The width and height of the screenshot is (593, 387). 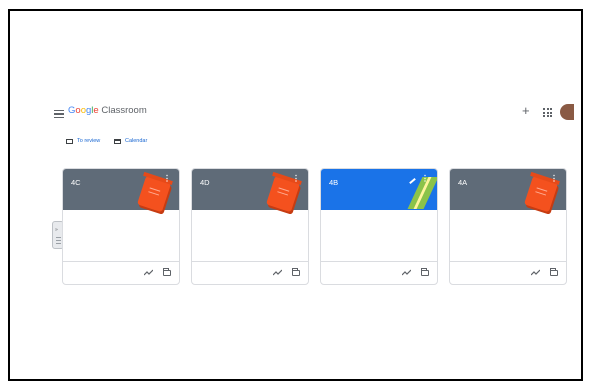 What do you see at coordinates (59, 114) in the screenshot?
I see `menu-icon` at bounding box center [59, 114].